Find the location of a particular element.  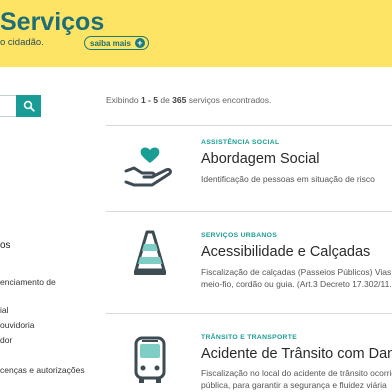

service-category: SERVIÇOS URBANOS is located at coordinates (239, 235).